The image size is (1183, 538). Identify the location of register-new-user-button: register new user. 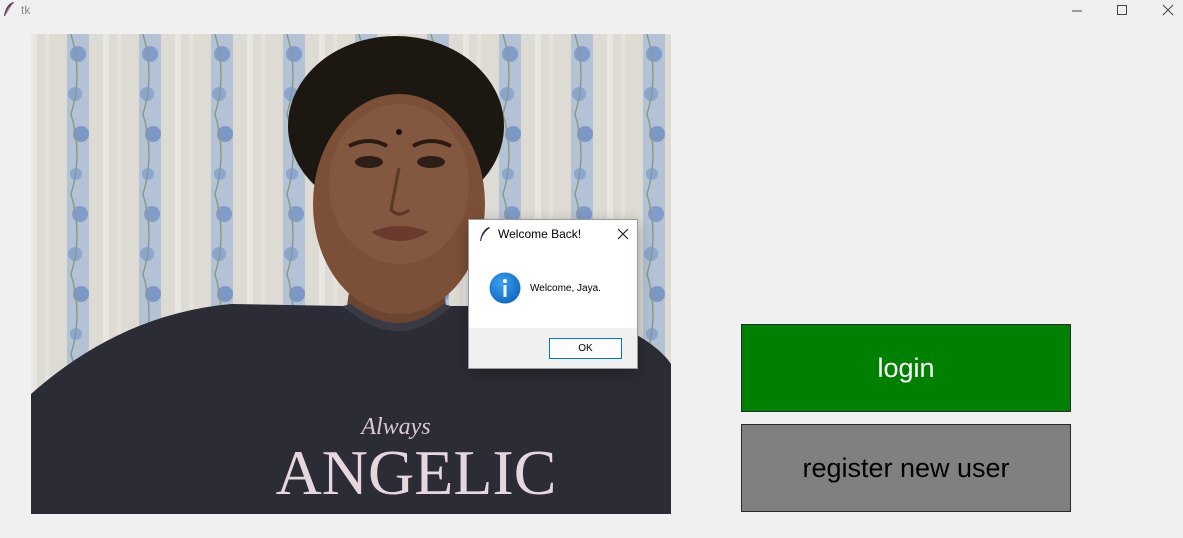
(906, 468).